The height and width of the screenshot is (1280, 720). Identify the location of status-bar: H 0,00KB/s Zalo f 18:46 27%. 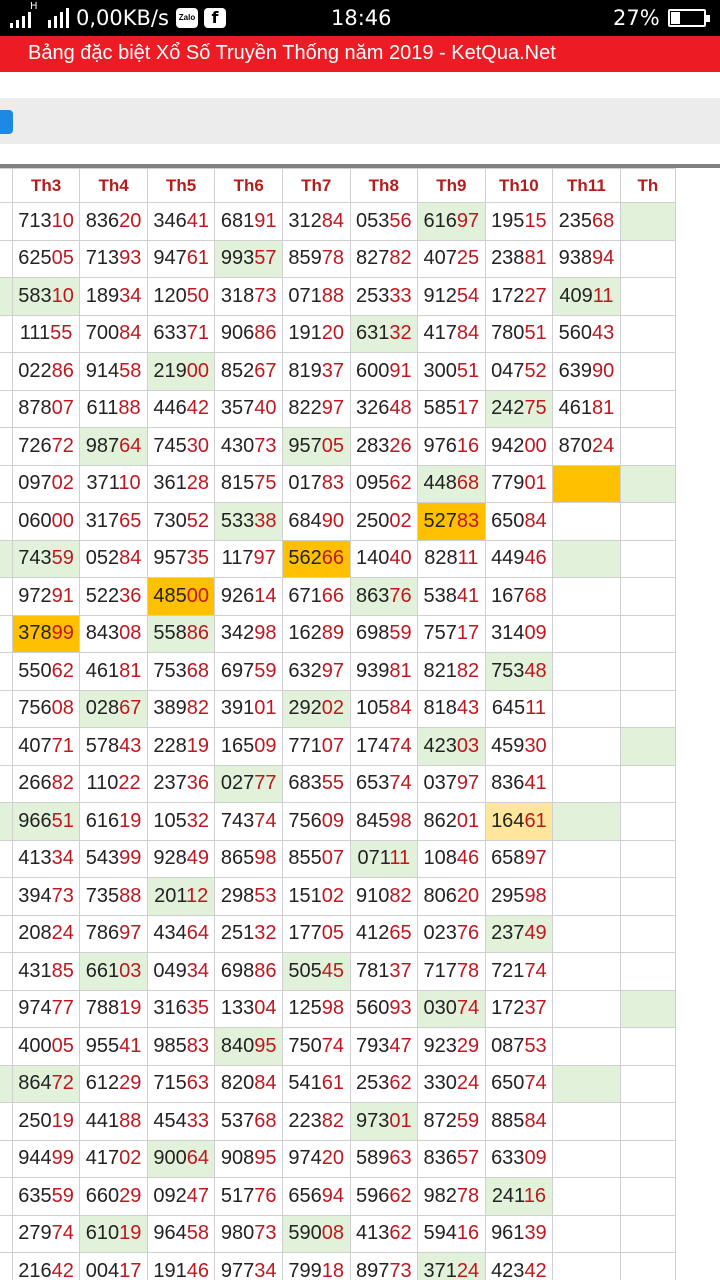
(360, 18).